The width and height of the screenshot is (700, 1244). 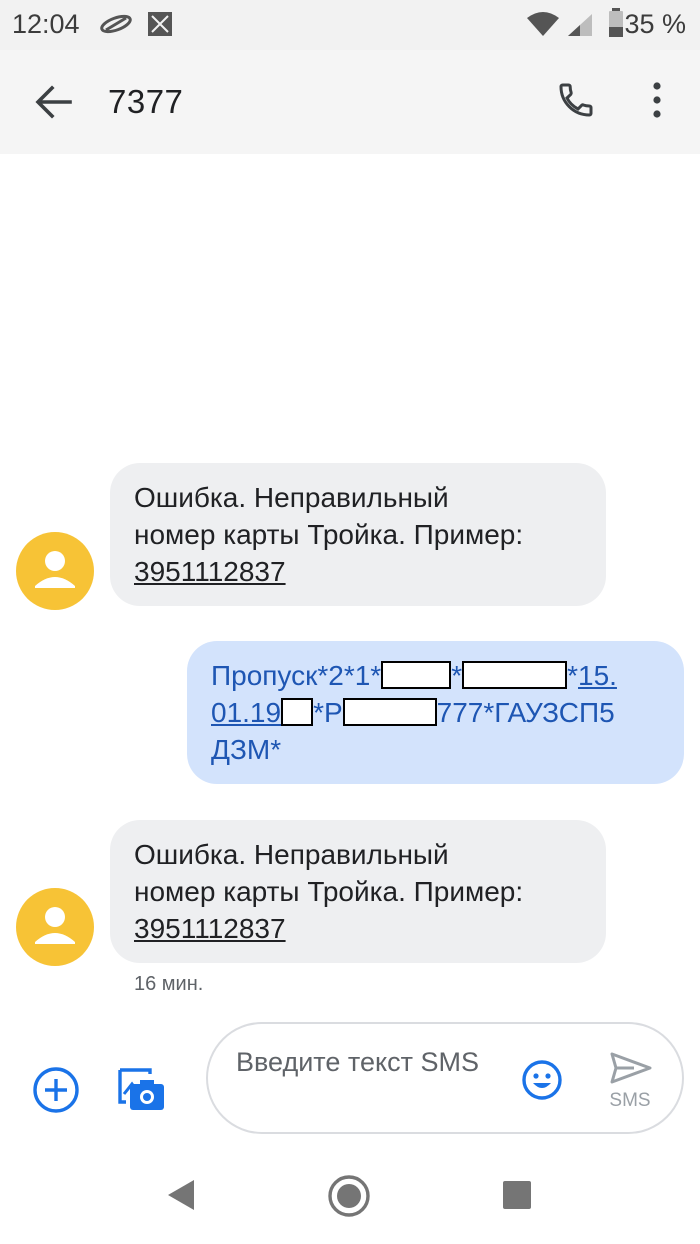 I want to click on emoji-icon, so click(x=542, y=1080).